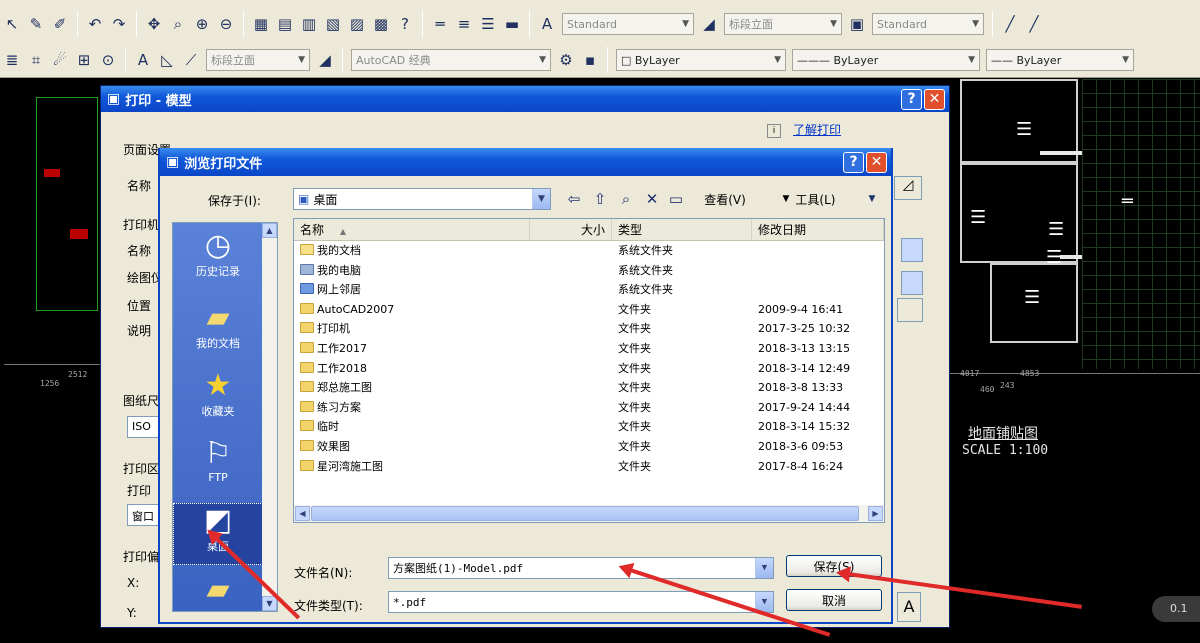 This screenshot has height=643, width=1200. What do you see at coordinates (783, 24) in the screenshot?
I see `dim-style-select: 标段立面 ▼` at bounding box center [783, 24].